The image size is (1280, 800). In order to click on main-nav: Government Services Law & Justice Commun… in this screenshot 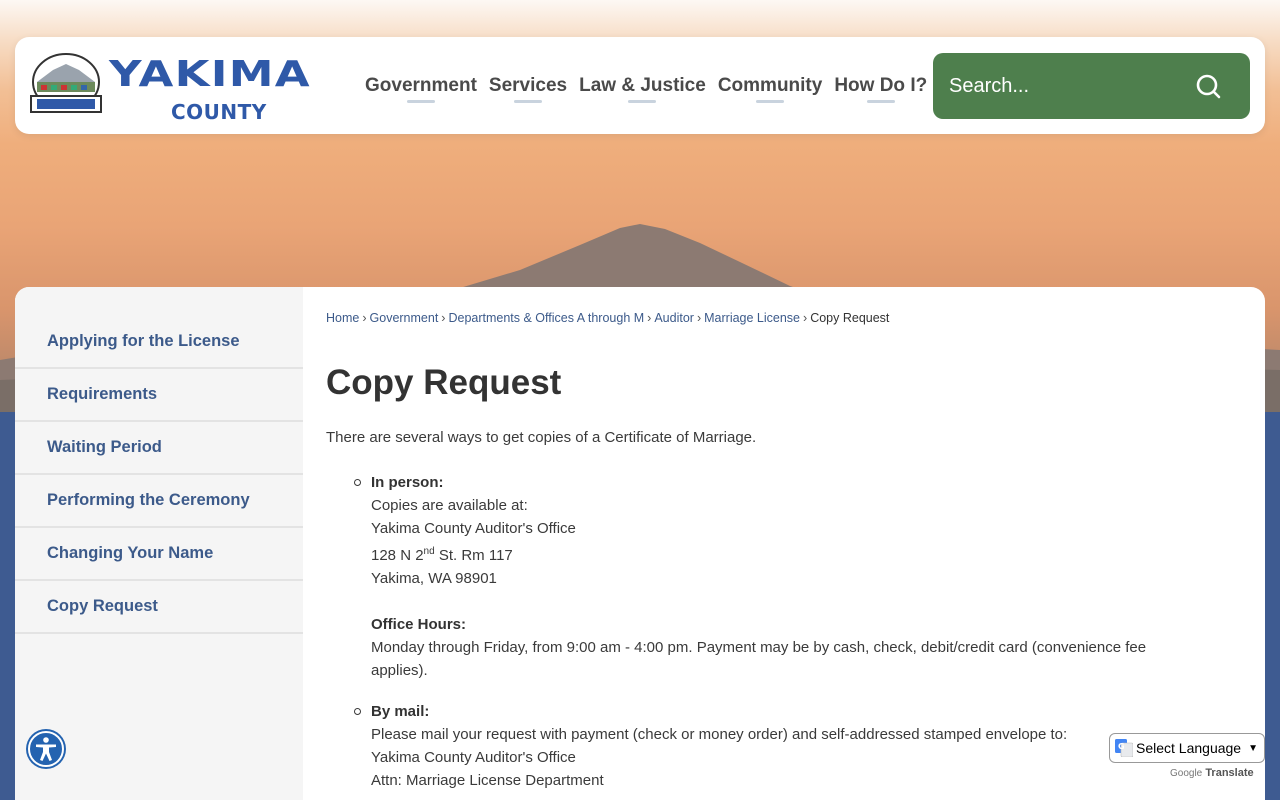, I will do `click(646, 85)`.